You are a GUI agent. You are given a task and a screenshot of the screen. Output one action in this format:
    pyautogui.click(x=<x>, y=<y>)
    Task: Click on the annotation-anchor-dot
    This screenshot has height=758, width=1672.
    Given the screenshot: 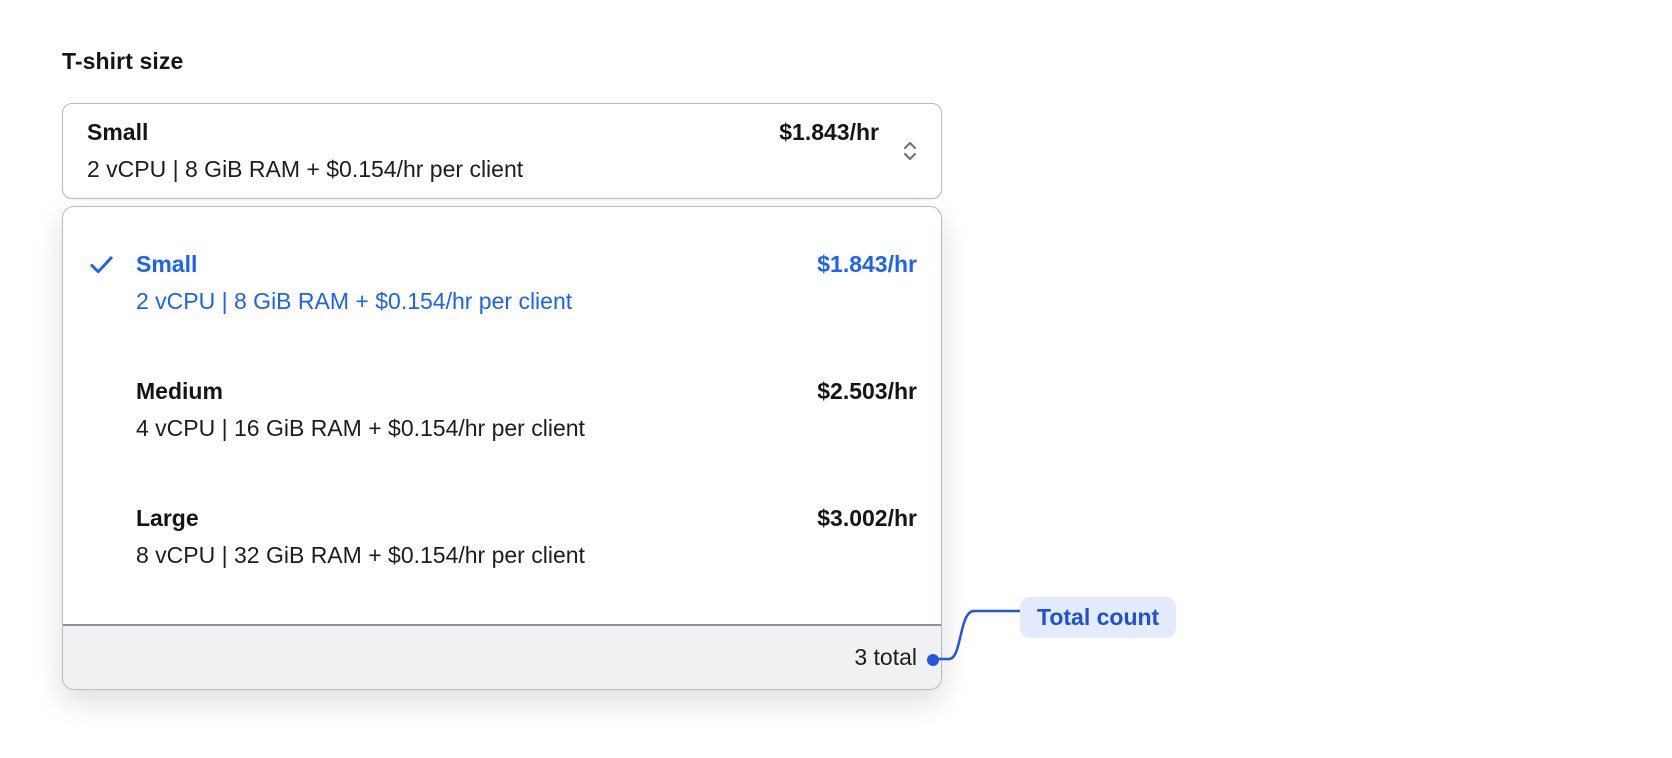 What is the action you would take?
    pyautogui.click(x=933, y=660)
    